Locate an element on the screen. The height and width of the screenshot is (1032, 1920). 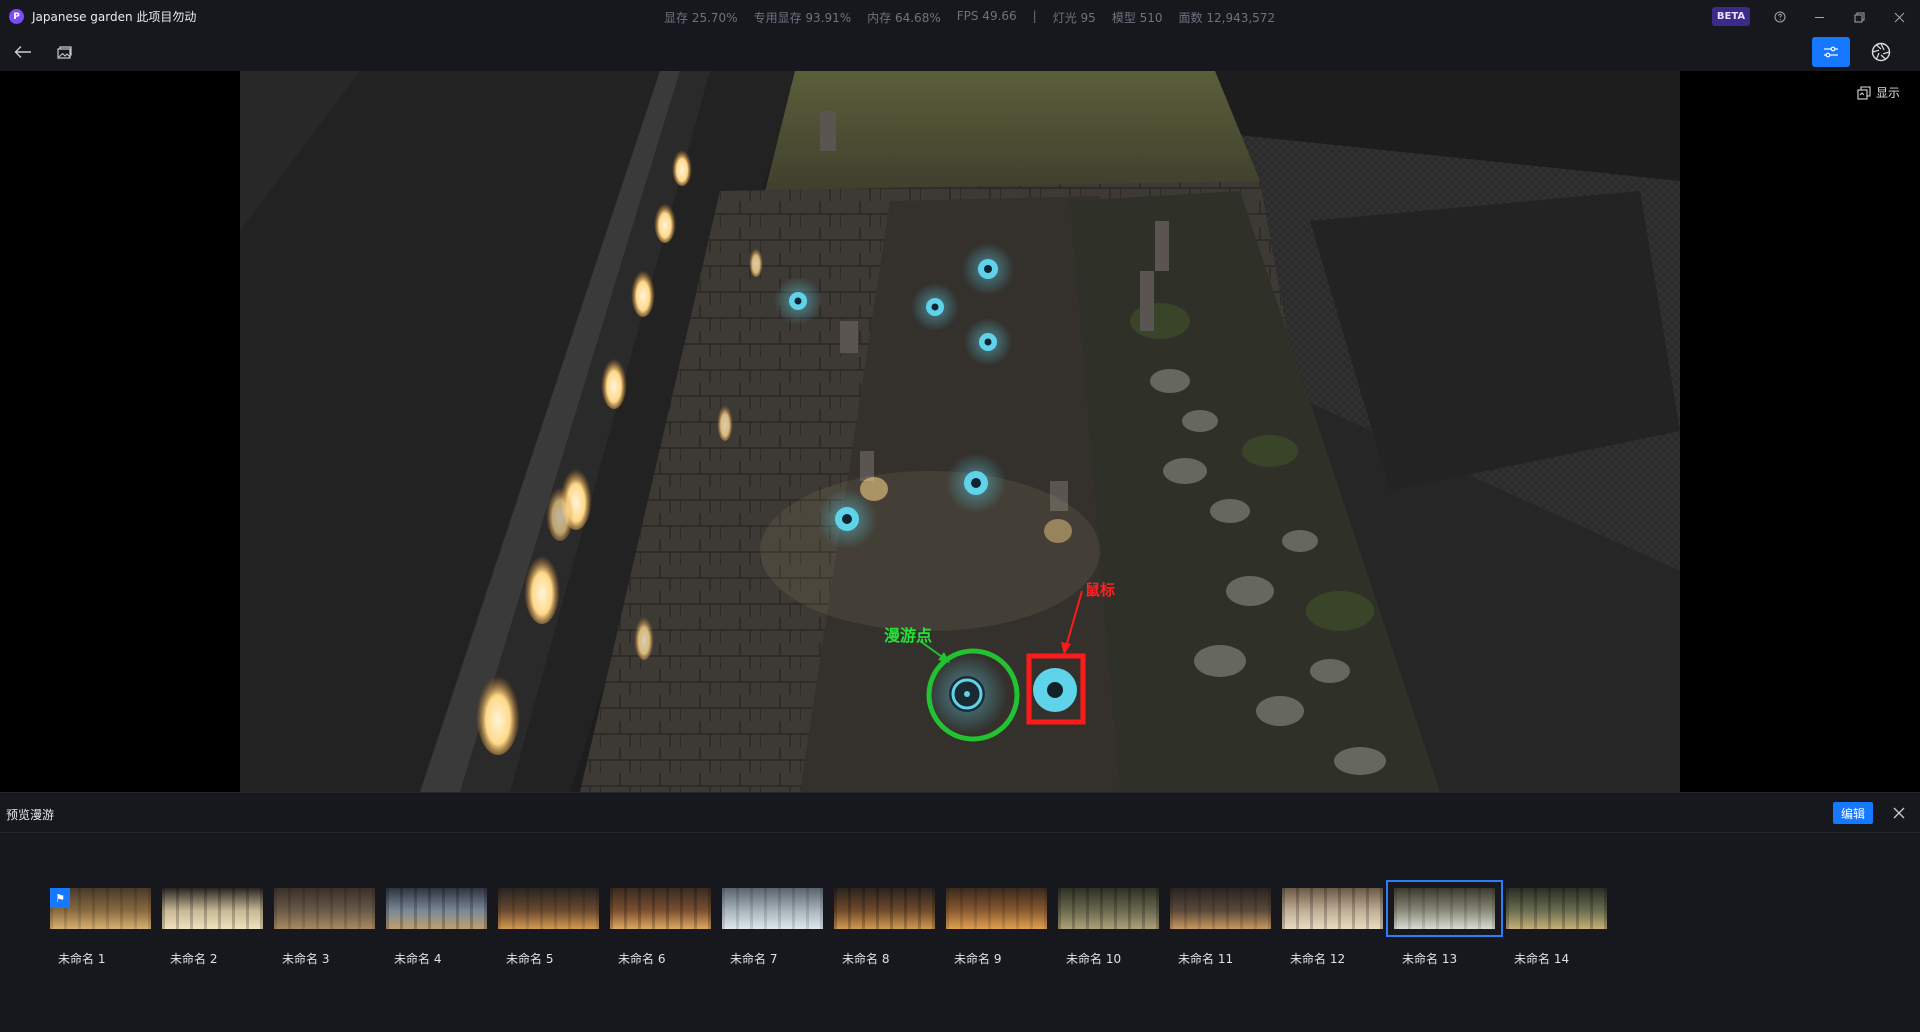
panel-title: 预览漫游 is located at coordinates (30, 815).